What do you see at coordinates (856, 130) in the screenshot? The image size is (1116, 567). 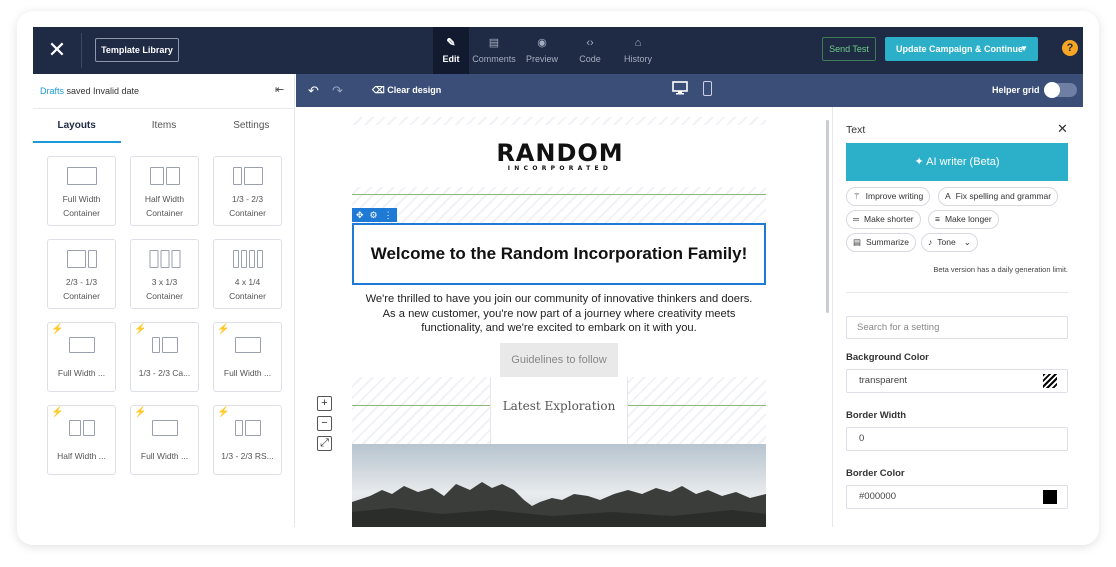 I see `panel-title: Text` at bounding box center [856, 130].